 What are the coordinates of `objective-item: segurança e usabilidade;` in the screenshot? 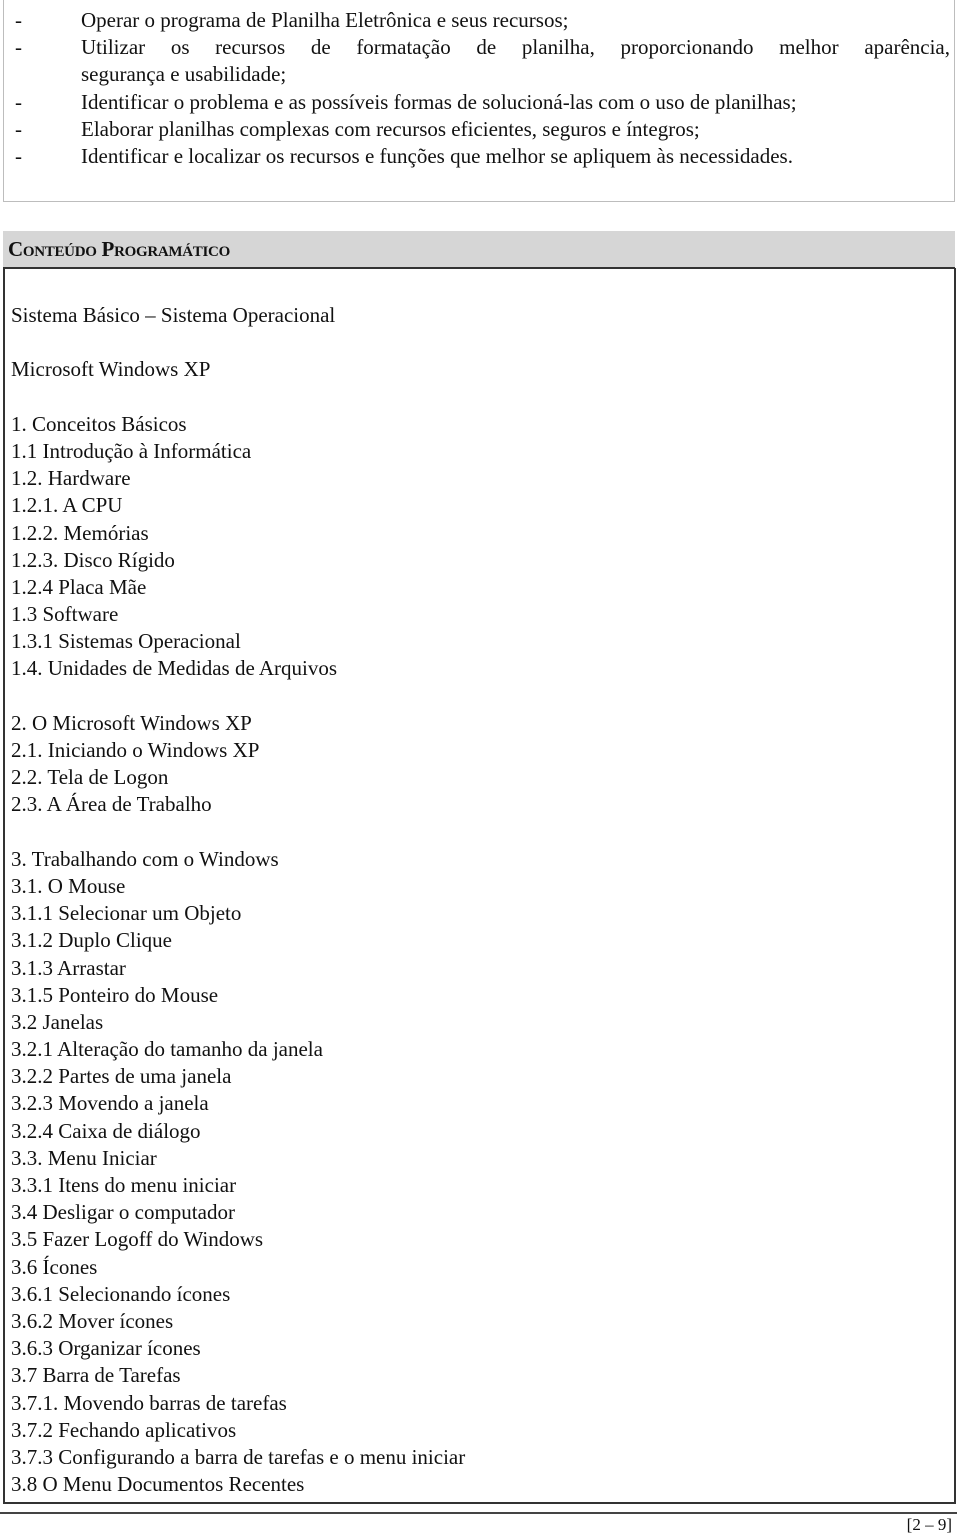 It's located at (480, 74).